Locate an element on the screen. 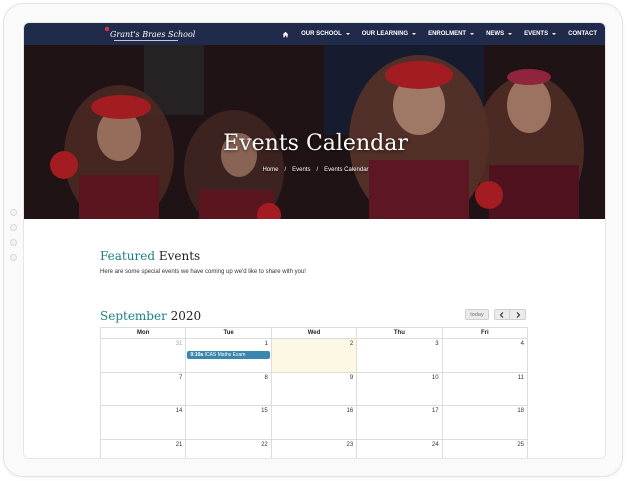 This screenshot has width=627, height=481. prev-month-button is located at coordinates (502, 314).